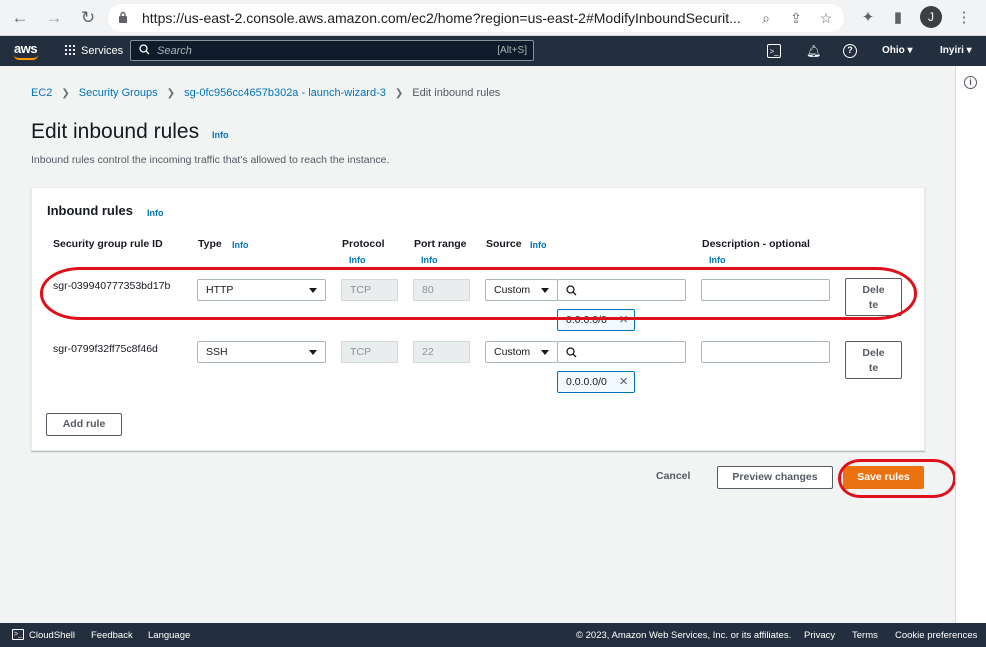 The width and height of the screenshot is (986, 647). What do you see at coordinates (775, 477) in the screenshot?
I see `preview-changes-button: Preview changes` at bounding box center [775, 477].